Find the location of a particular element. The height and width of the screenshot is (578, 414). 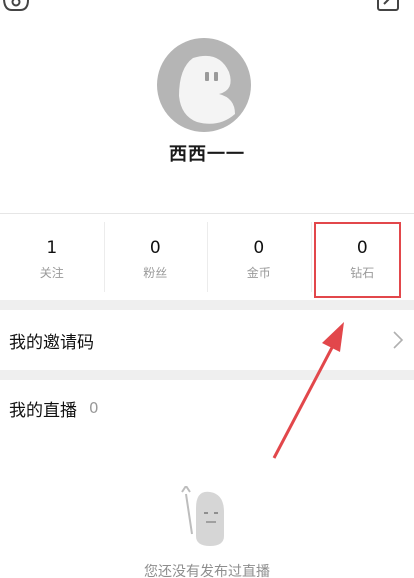

my-live-row: 我的直播 0 is located at coordinates (207, 408).